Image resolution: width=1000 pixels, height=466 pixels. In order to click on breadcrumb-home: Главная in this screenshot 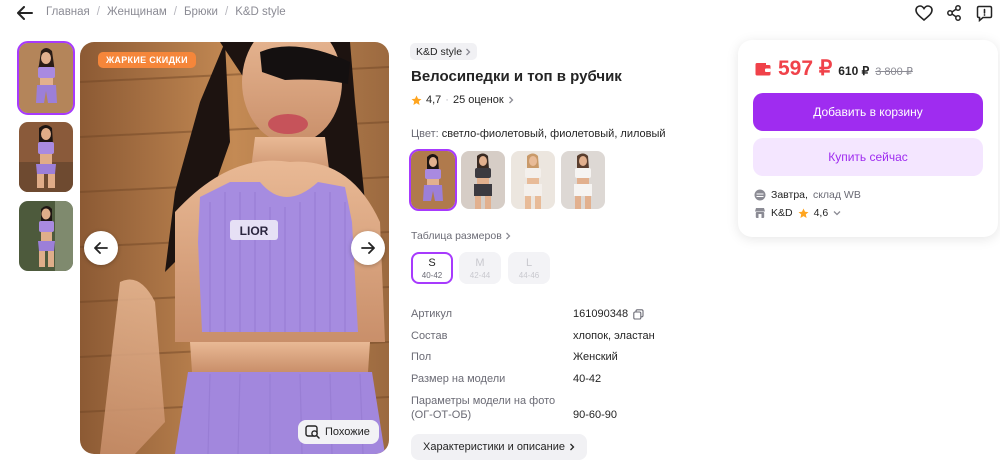, I will do `click(68, 12)`.